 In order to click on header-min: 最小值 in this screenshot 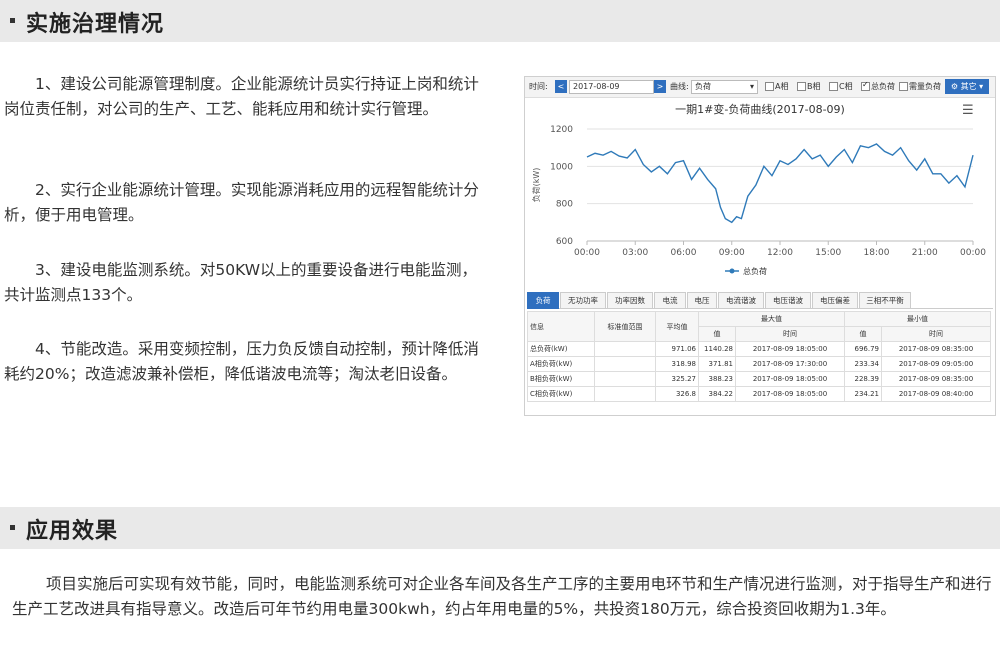, I will do `click(917, 319)`.